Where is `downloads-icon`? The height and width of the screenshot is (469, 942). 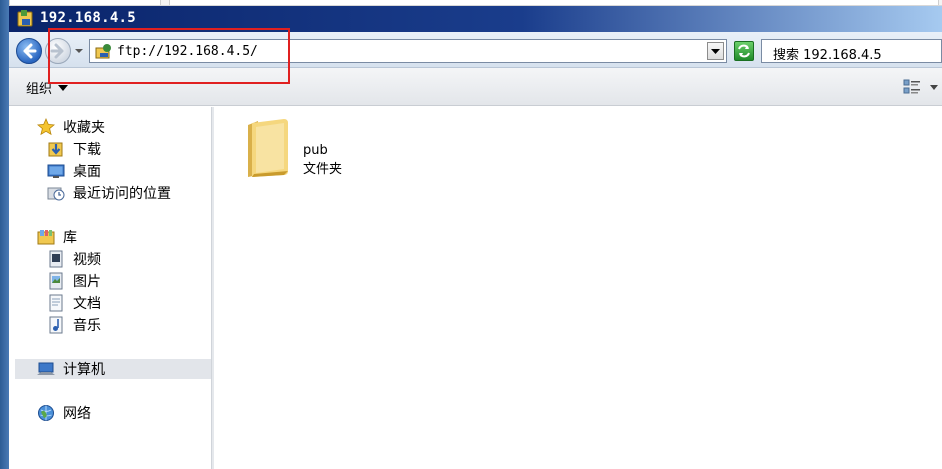 downloads-icon is located at coordinates (55, 149).